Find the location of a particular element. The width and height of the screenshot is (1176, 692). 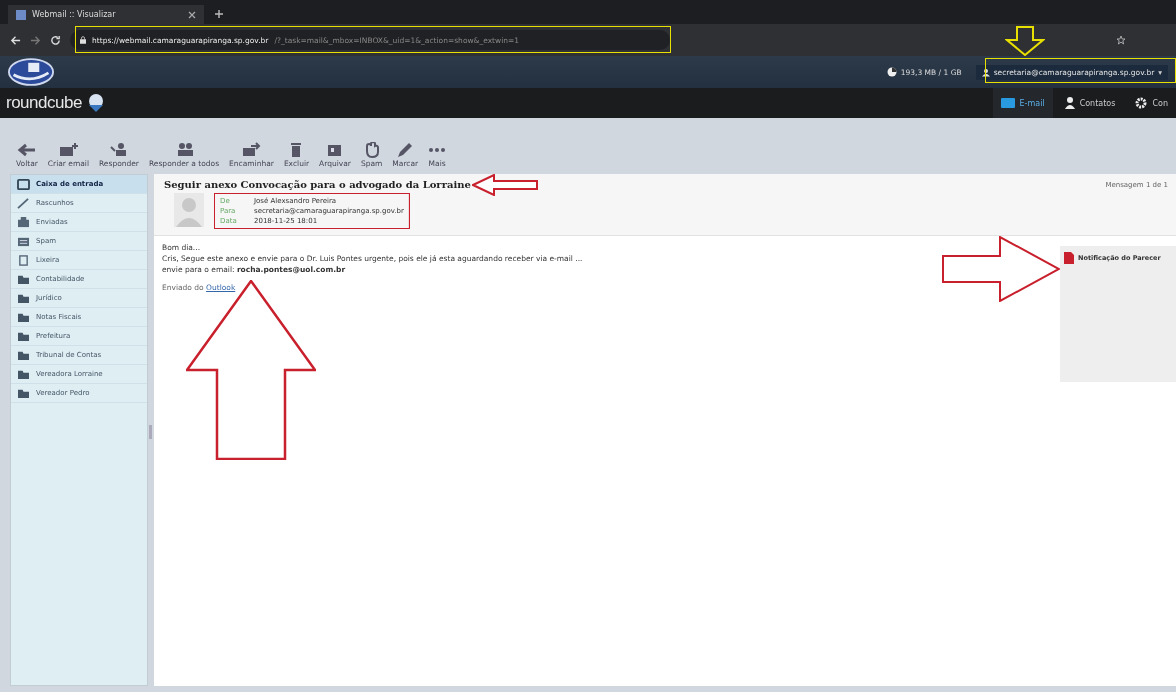

back-arrow-icon is located at coordinates (26, 150).